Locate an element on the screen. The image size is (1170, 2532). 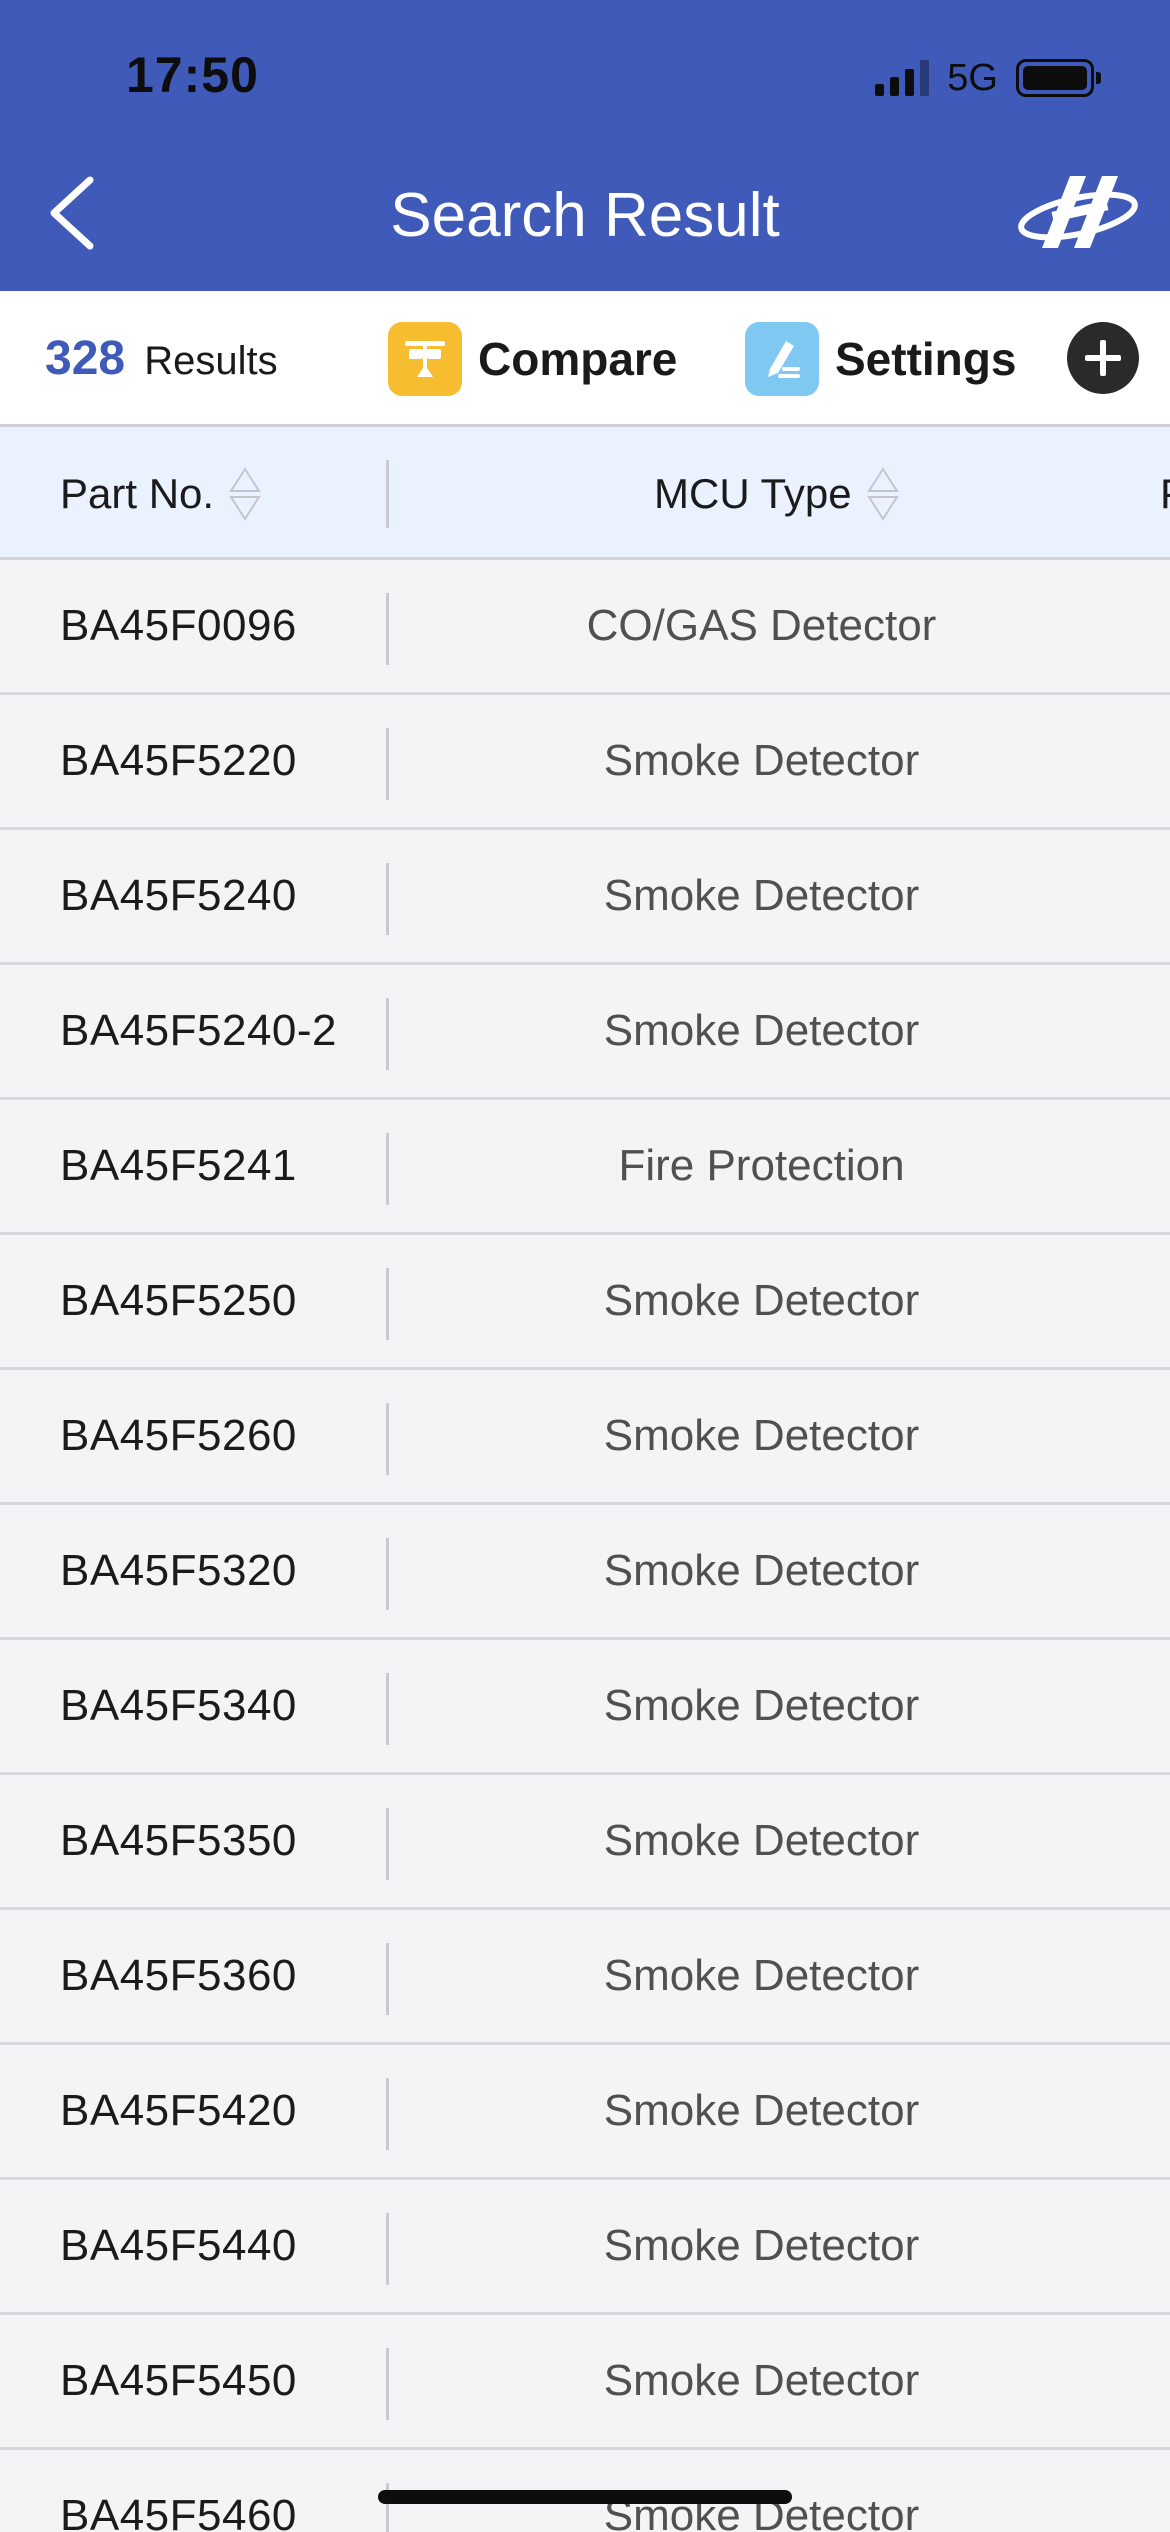
results-count-number: 328 is located at coordinates (85, 358).